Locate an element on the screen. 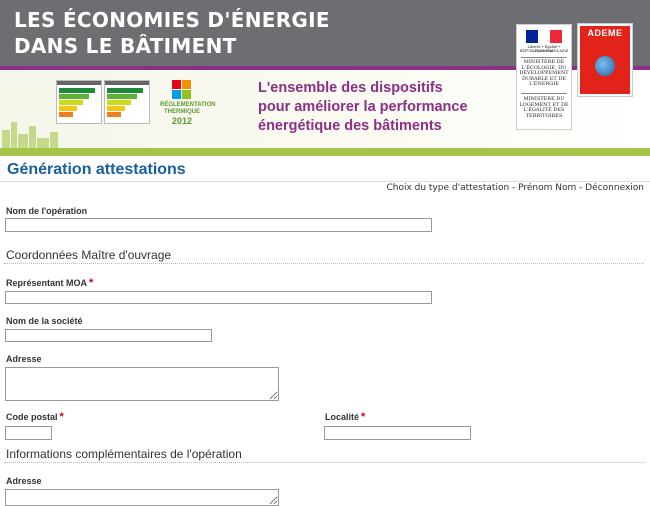 This screenshot has width=650, height=506. tagline-line1: L'ensemble des dispositifs is located at coordinates (350, 88).